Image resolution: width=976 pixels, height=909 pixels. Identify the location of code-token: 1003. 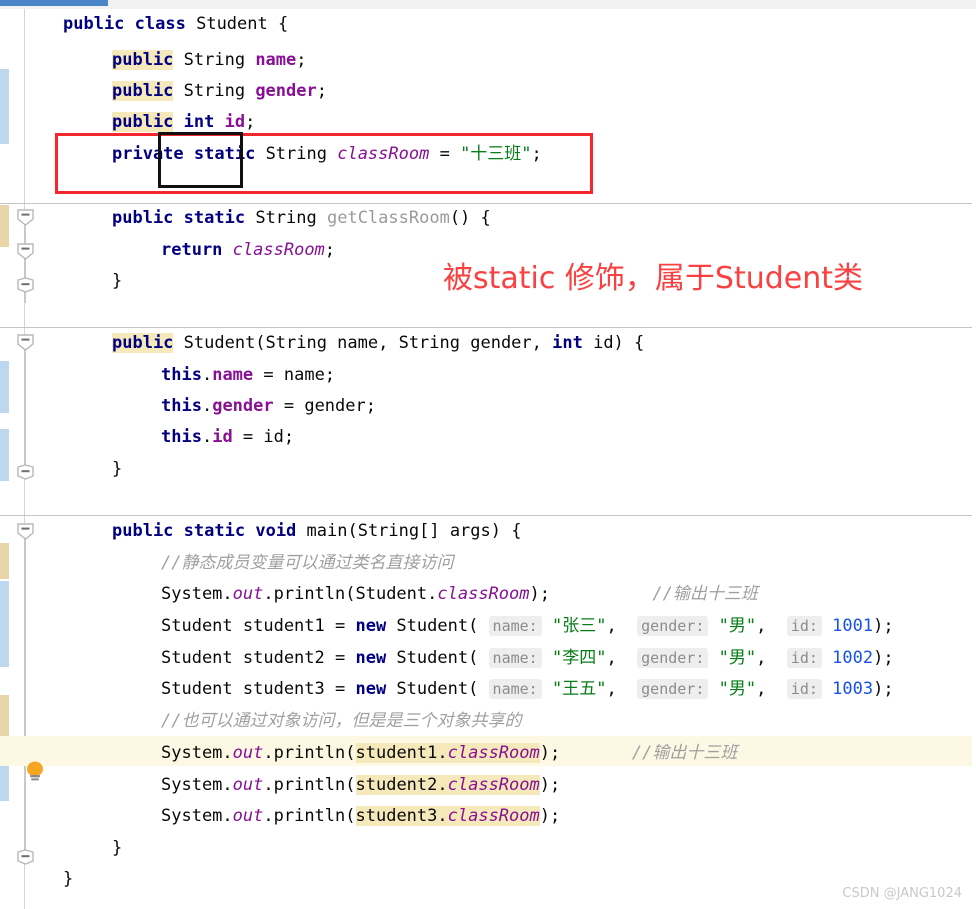
(853, 689).